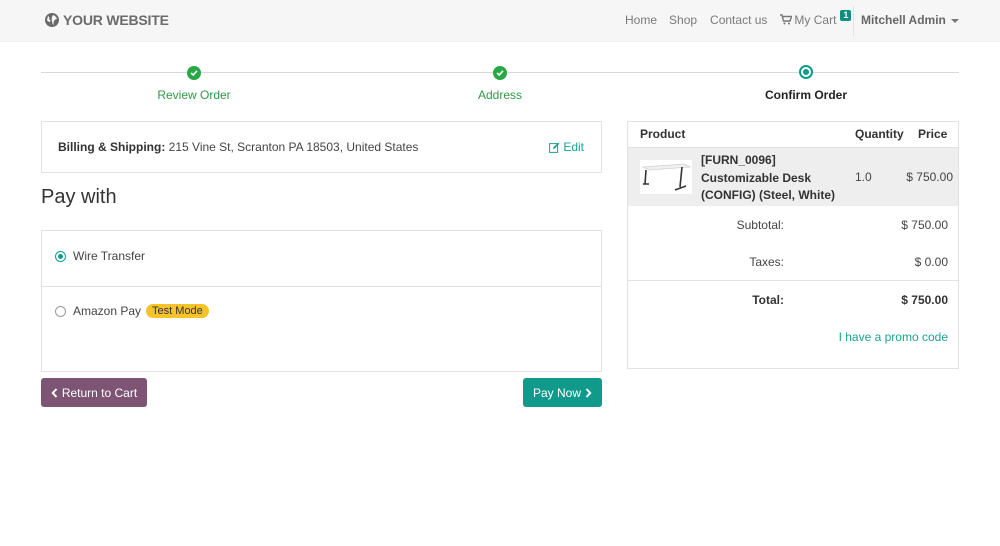 The width and height of the screenshot is (1000, 546). What do you see at coordinates (893, 337) in the screenshot?
I see `promo-code-link: I have a promo code` at bounding box center [893, 337].